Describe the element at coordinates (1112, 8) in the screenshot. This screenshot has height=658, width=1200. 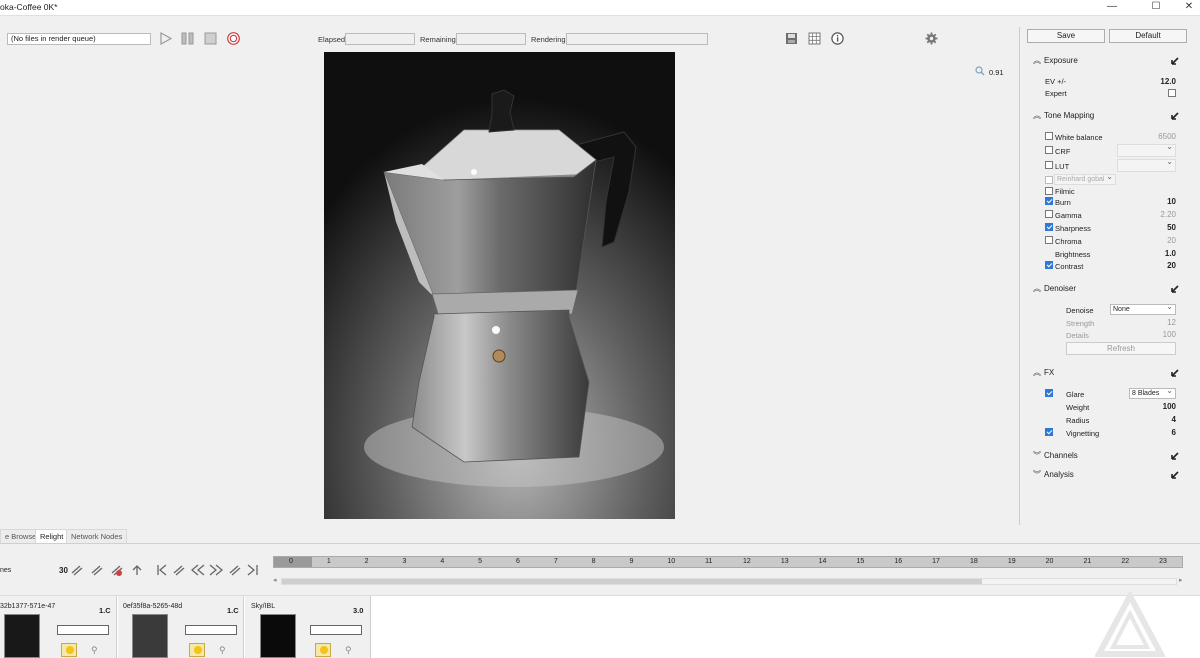
I see `minimize-button: —` at that location.